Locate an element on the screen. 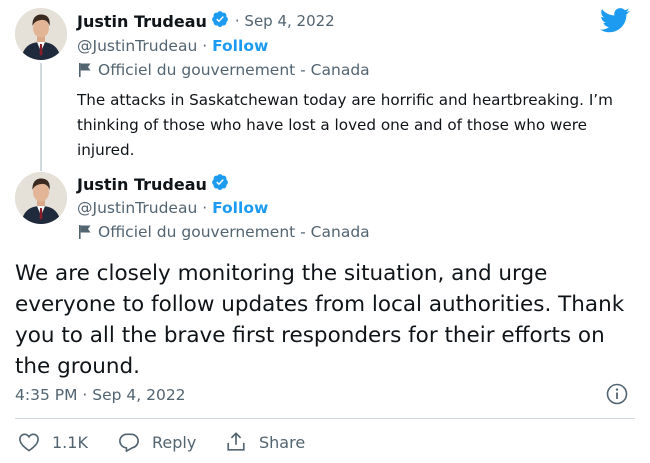 This screenshot has height=463, width=650. twitter-bird-icon is located at coordinates (615, 22).